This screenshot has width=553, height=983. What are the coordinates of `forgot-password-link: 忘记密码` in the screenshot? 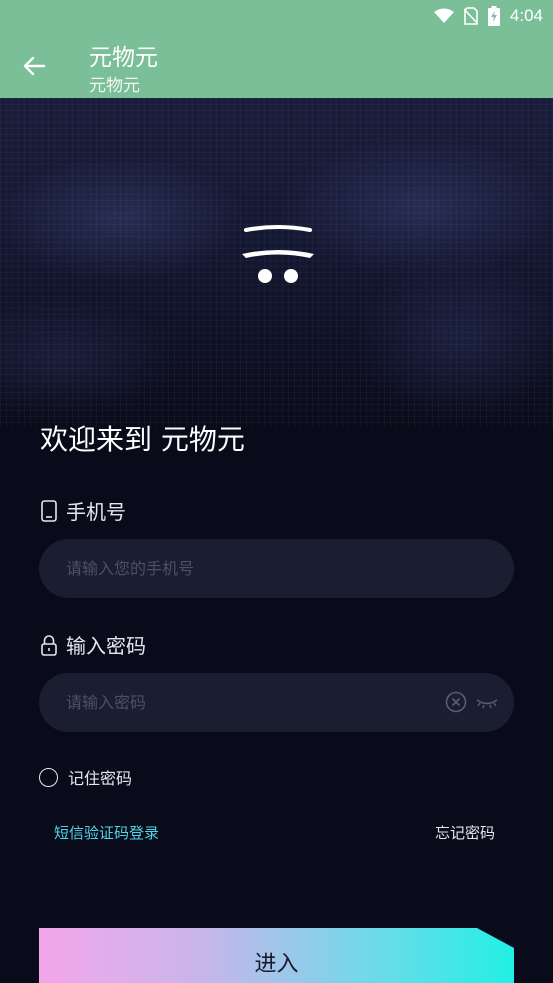 It's located at (465, 832).